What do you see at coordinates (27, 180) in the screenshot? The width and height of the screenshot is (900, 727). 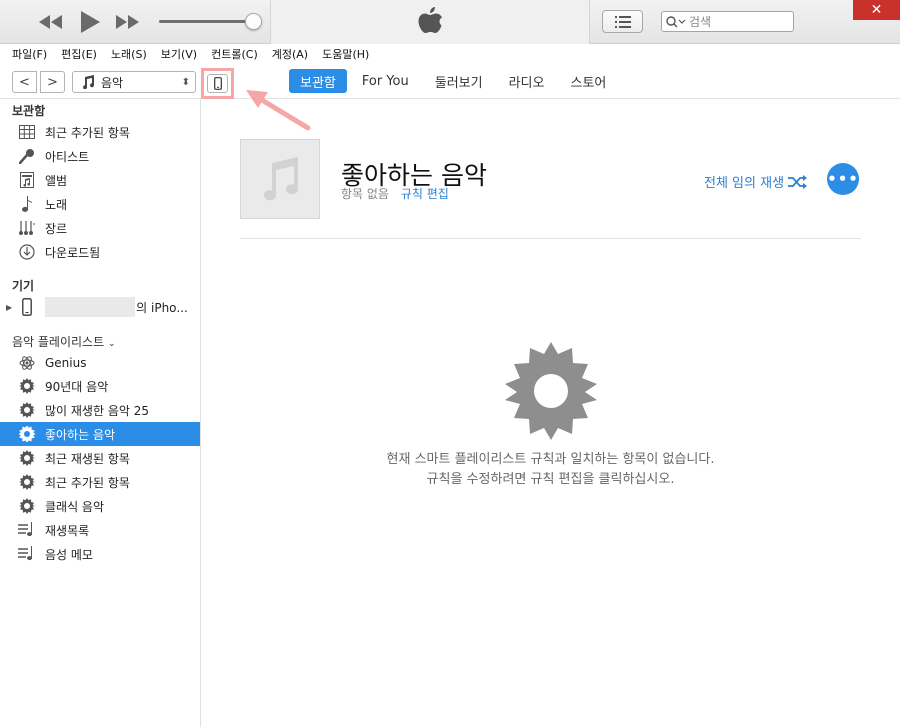 I see `album-icon` at bounding box center [27, 180].